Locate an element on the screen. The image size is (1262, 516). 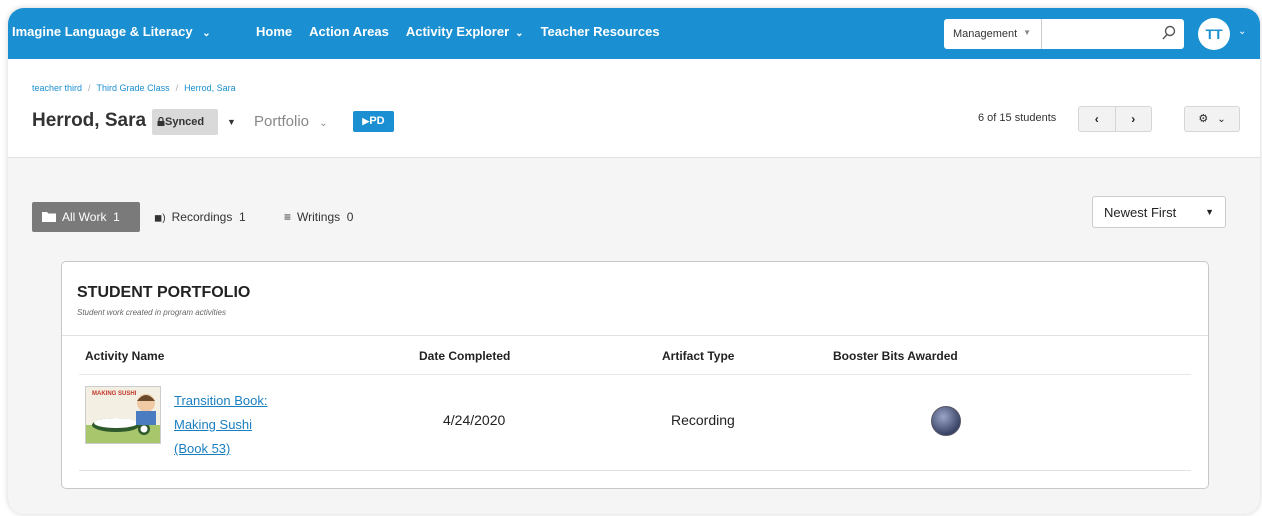
filter-writings: ≡ Writings 0 is located at coordinates (318, 217).